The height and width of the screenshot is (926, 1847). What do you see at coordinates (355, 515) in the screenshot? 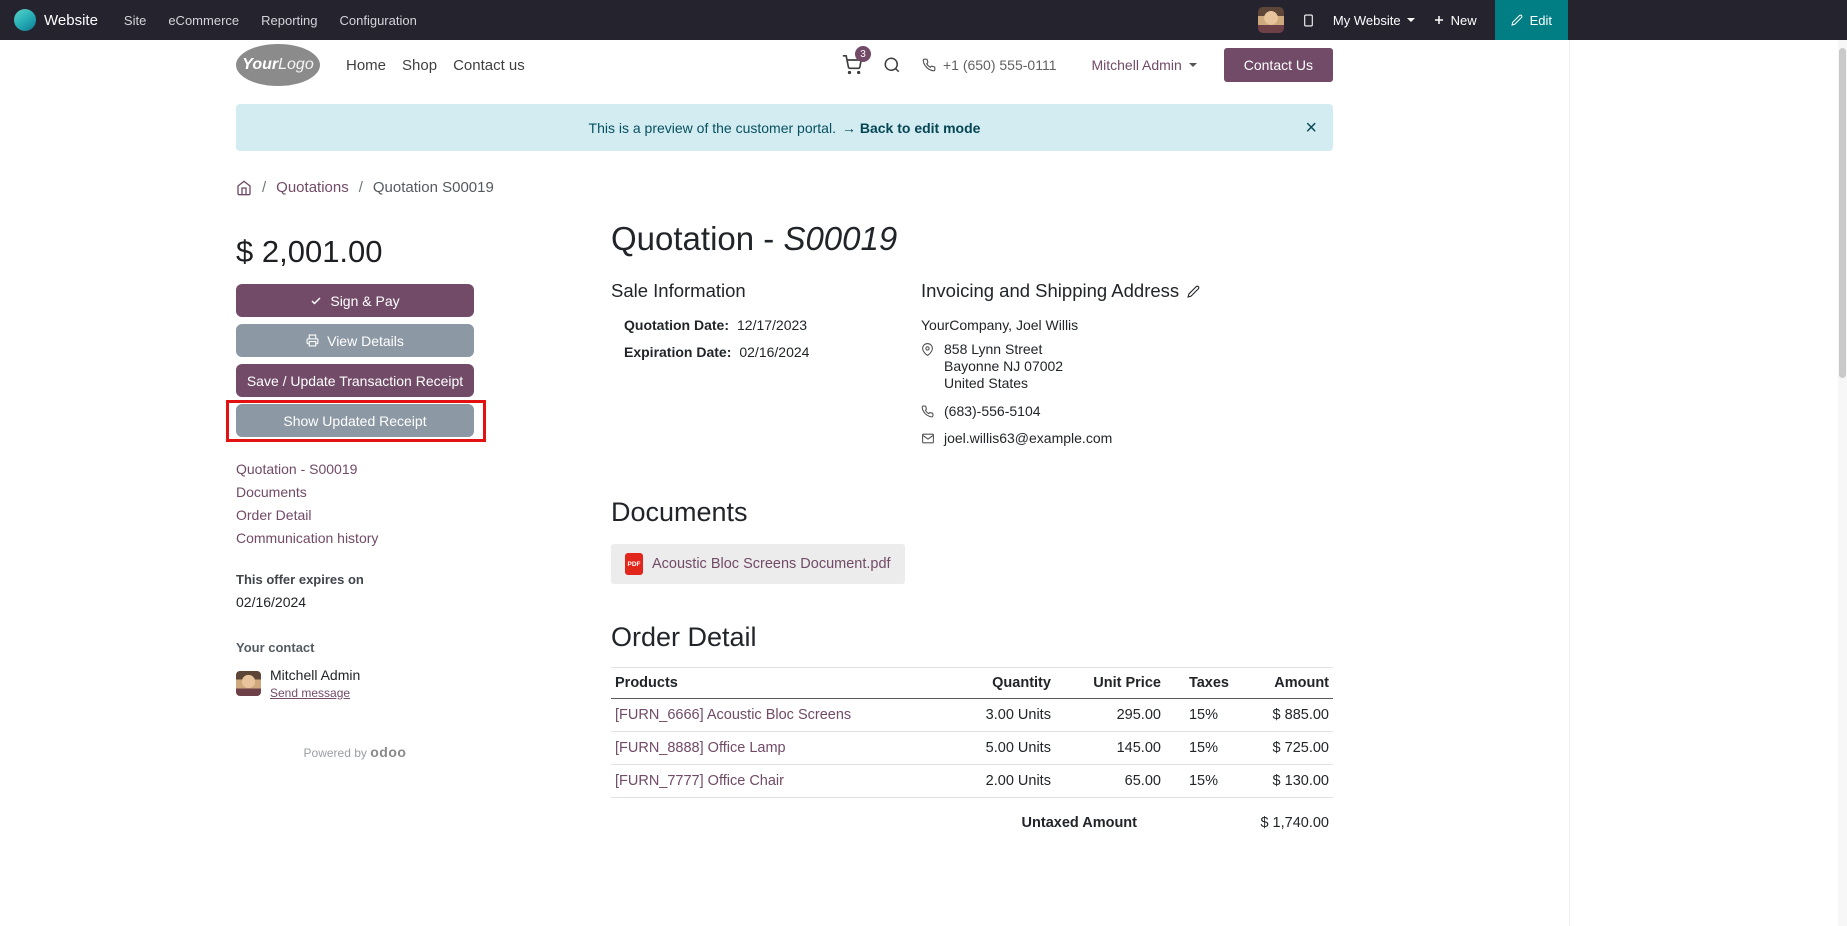
I see `sidebar-link-order-detail: Order Detail` at bounding box center [355, 515].